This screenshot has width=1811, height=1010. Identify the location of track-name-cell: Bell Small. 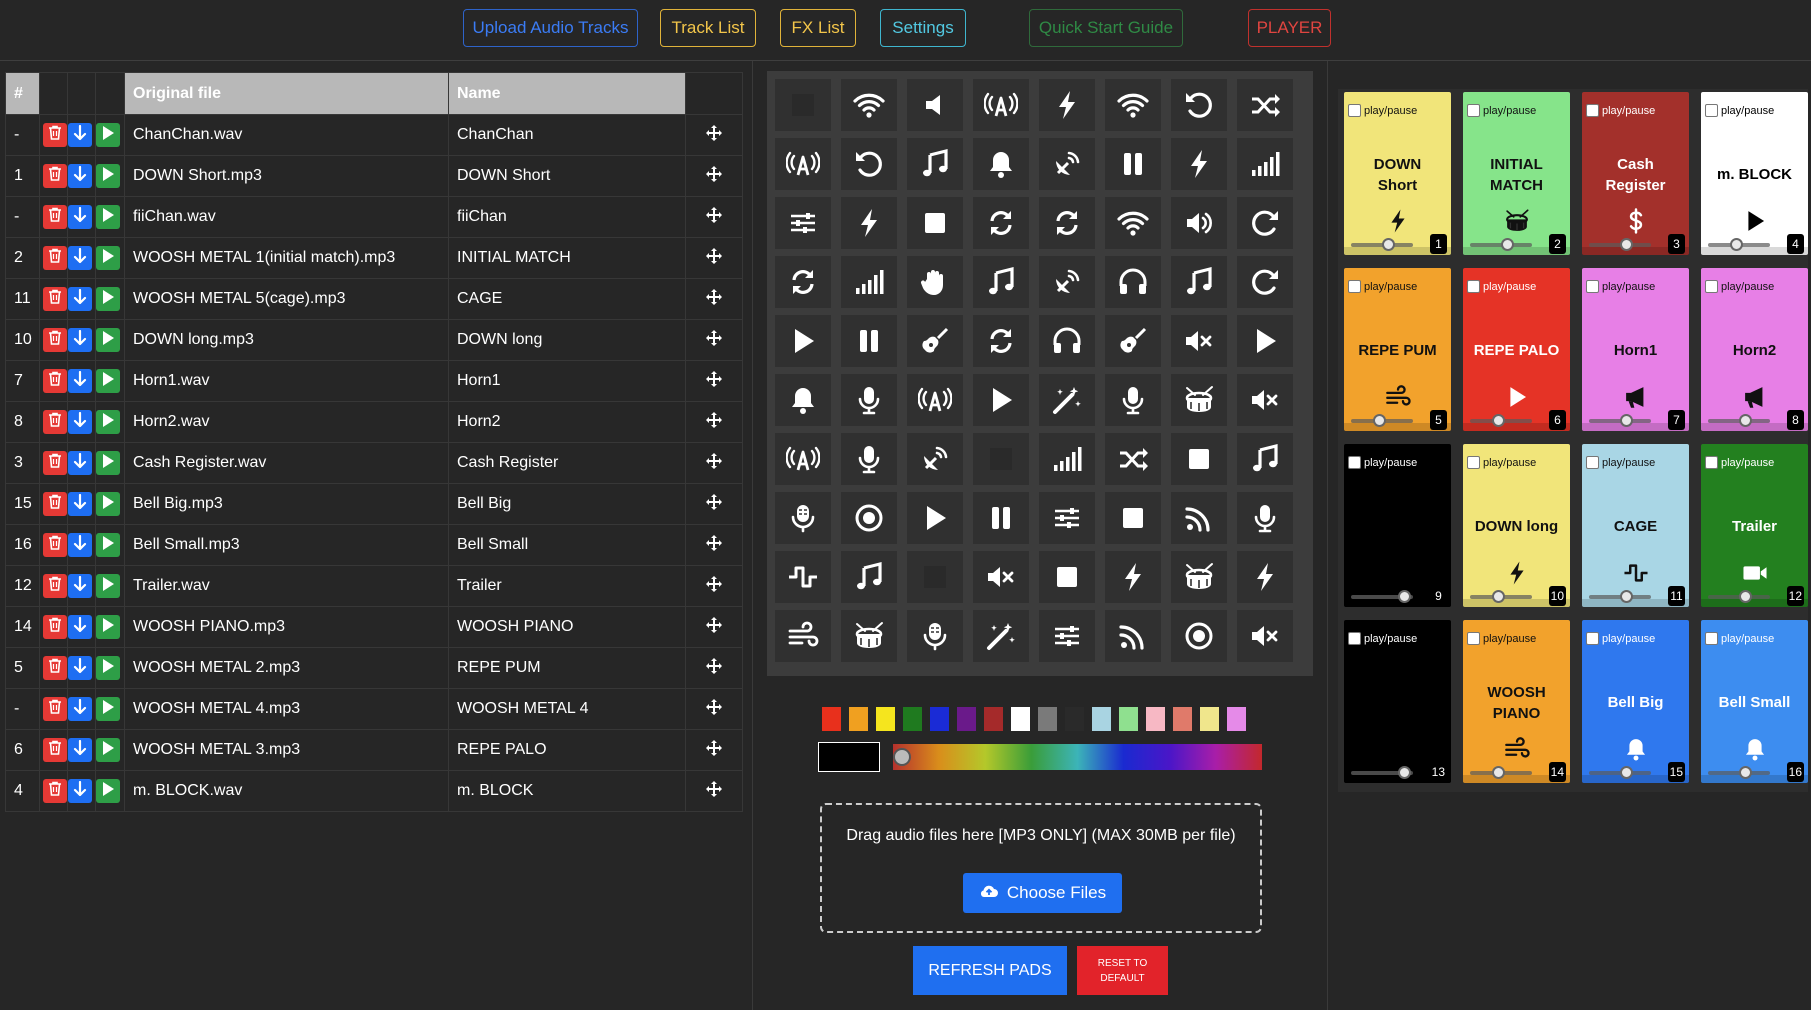
(567, 545).